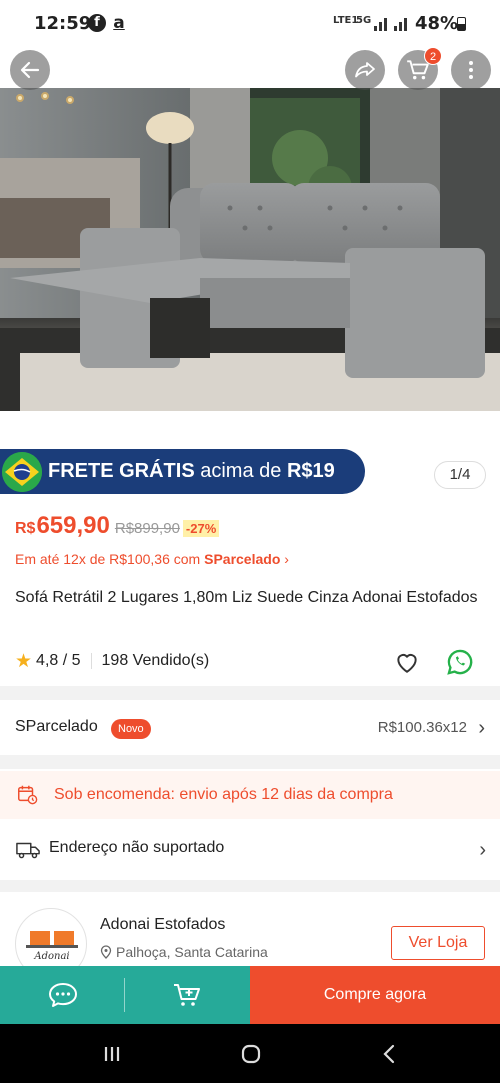 The image size is (500, 1083). What do you see at coordinates (375, 995) in the screenshot?
I see `buy-now-button: Compre agora` at bounding box center [375, 995].